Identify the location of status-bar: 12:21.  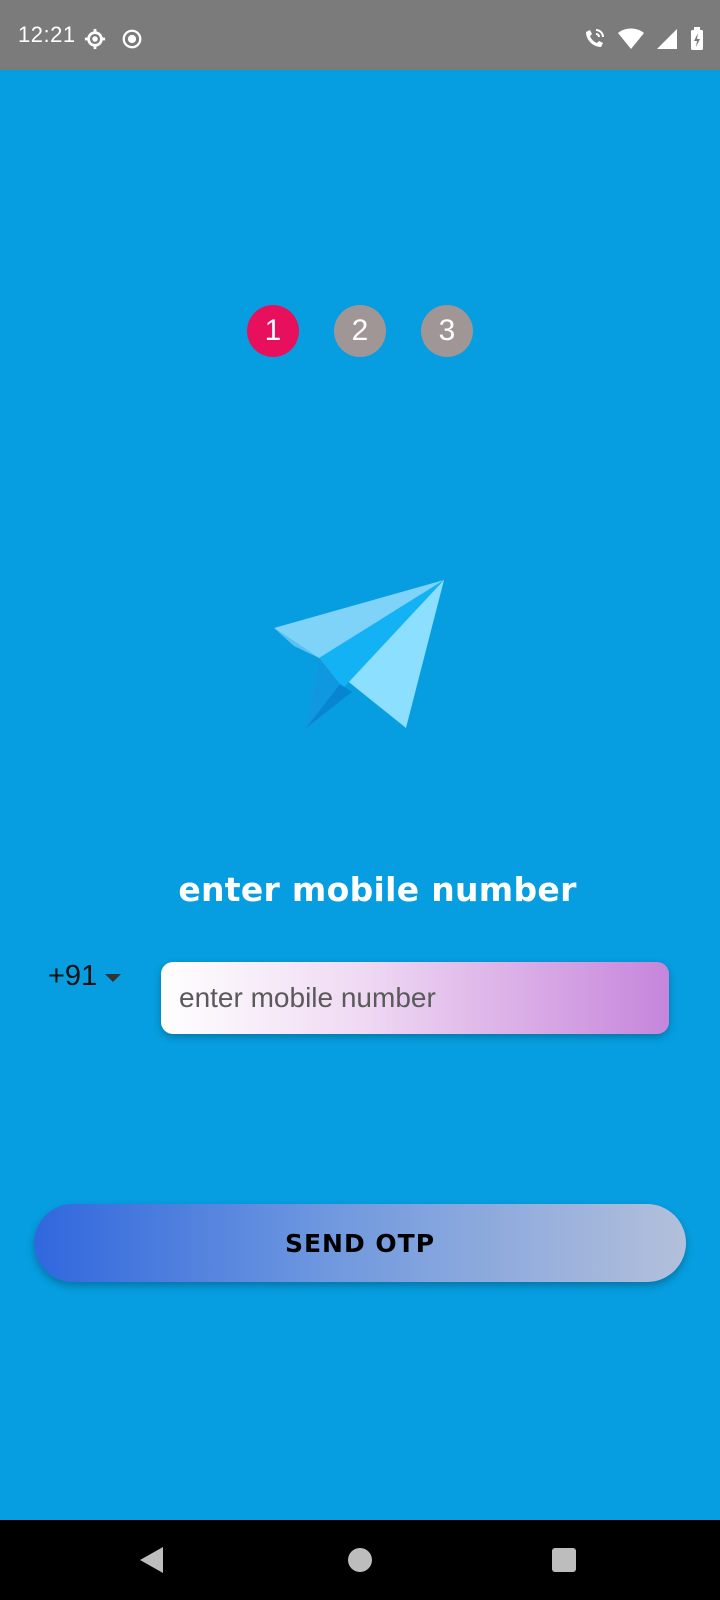
(360, 35).